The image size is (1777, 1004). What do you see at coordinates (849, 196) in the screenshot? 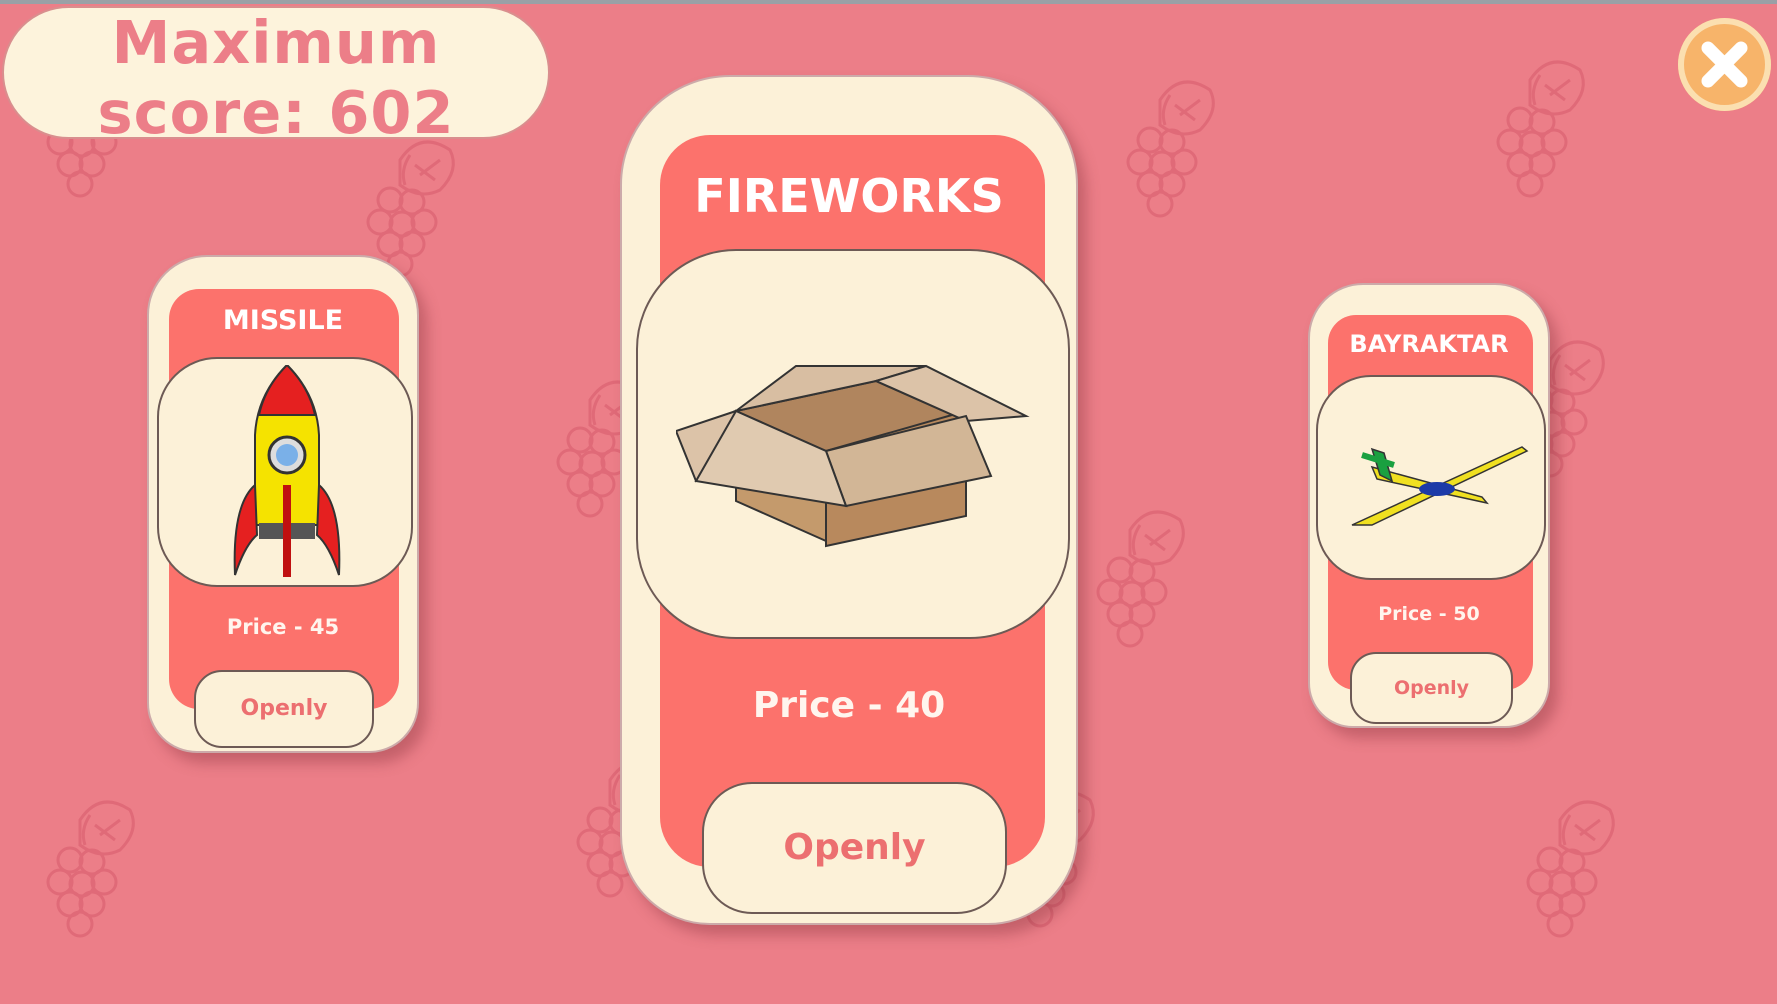
I see `card-title-fireworks: FIREWORKS` at bounding box center [849, 196].